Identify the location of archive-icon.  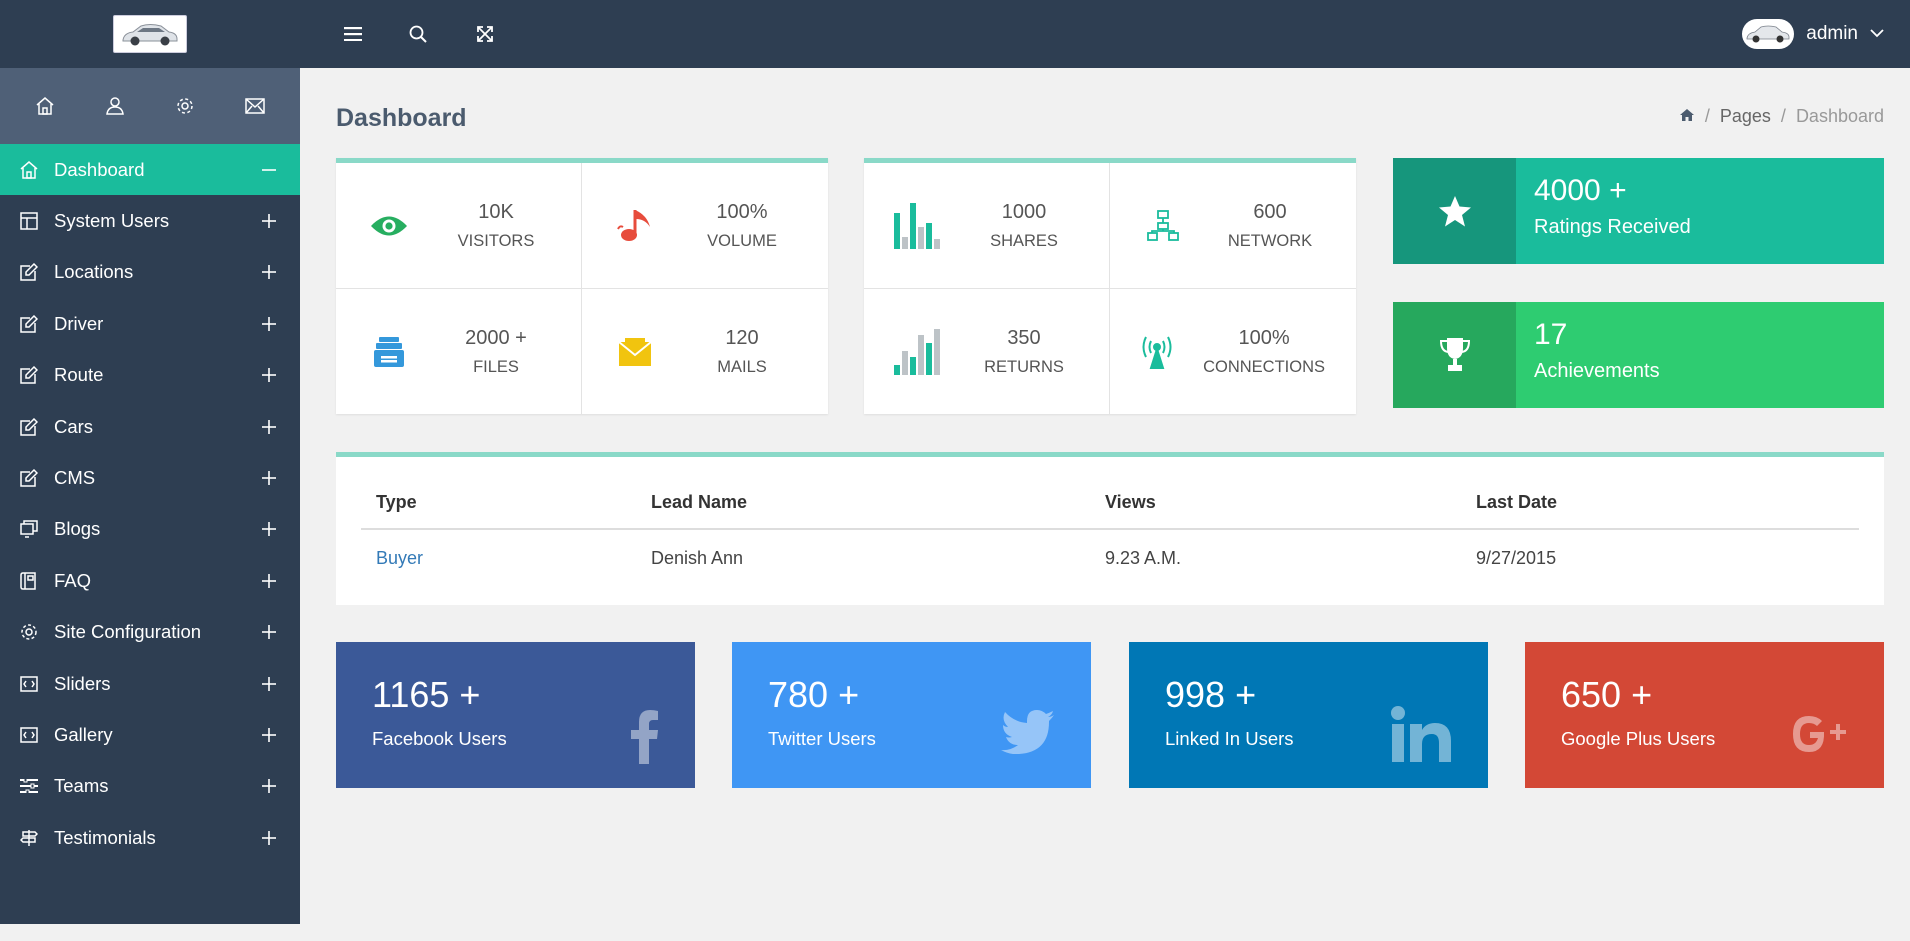
(388, 352).